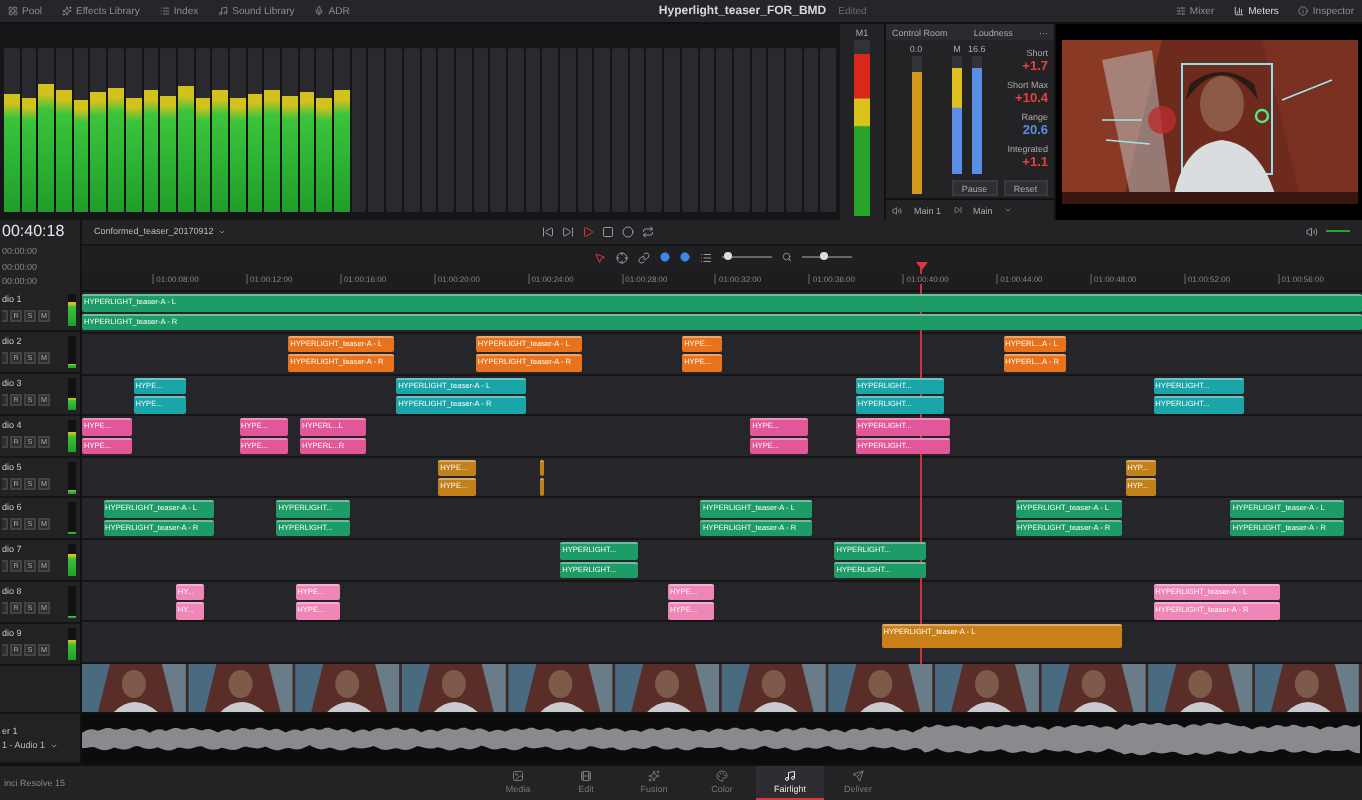  I want to click on play-icon, so click(587, 231).